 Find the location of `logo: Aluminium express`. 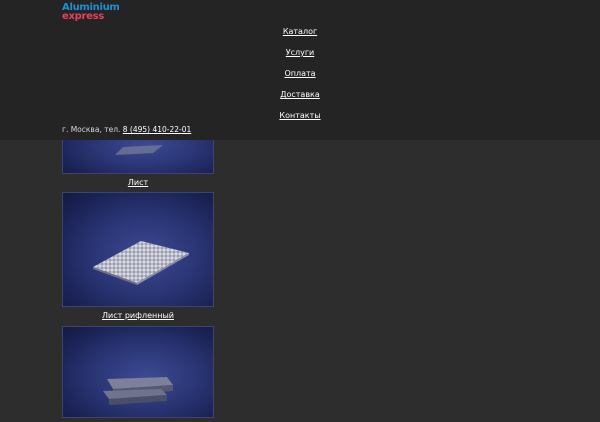

logo: Aluminium express is located at coordinates (91, 12).